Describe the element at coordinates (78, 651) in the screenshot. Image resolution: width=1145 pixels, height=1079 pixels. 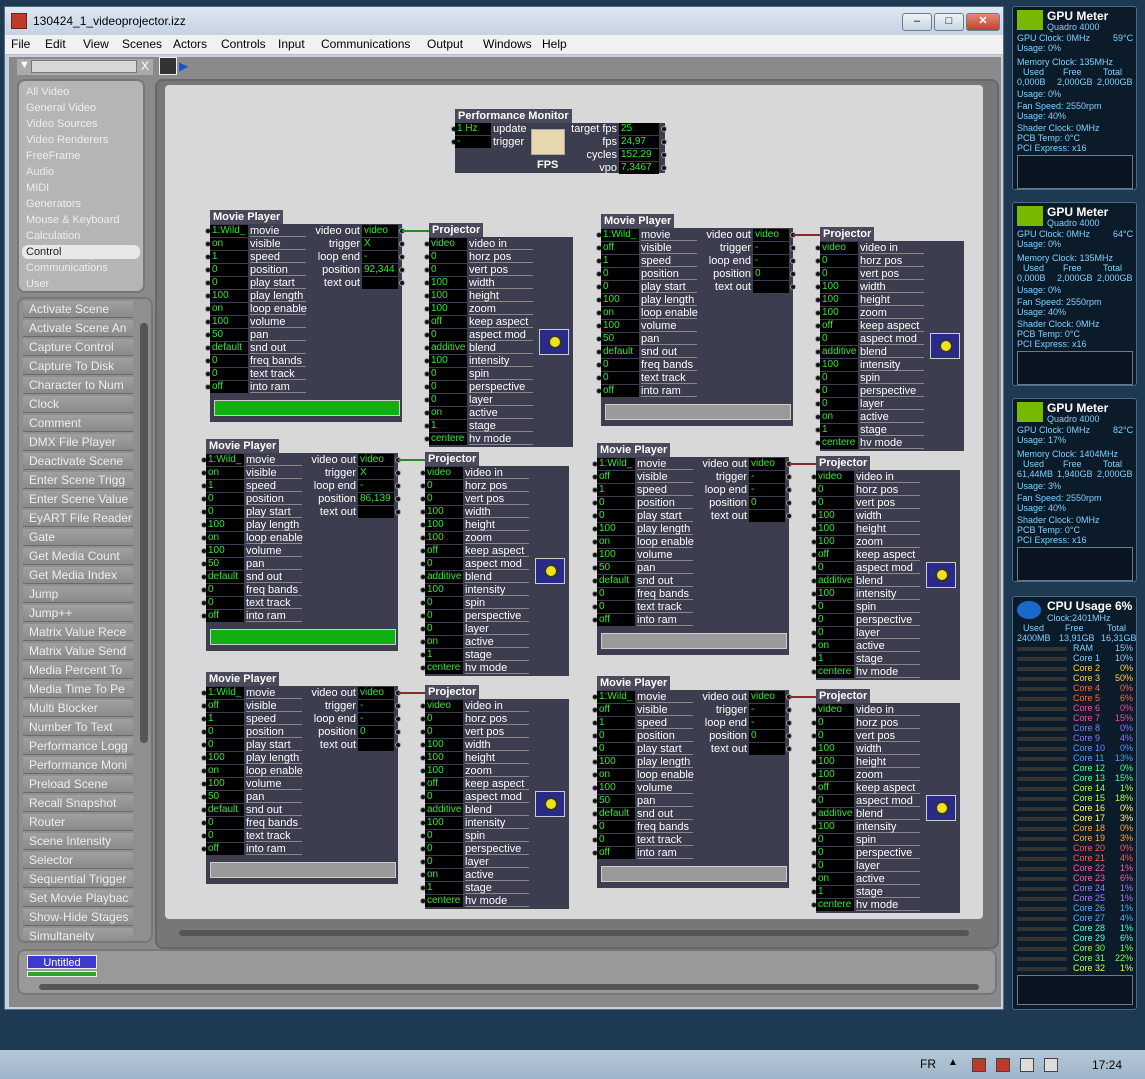
I see `actor-item: Matrix Value Send` at that location.